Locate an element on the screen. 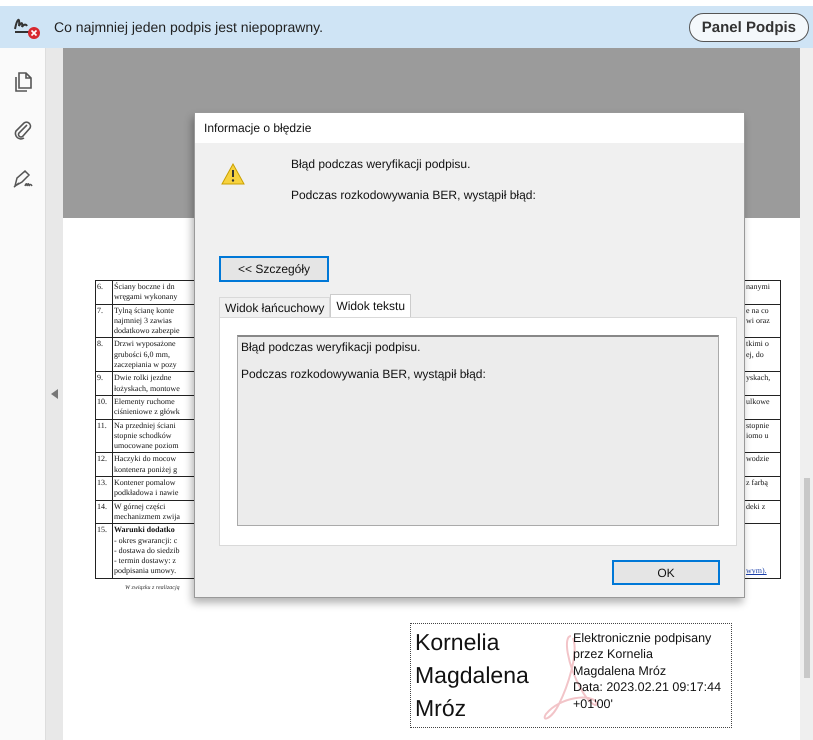 Image resolution: width=813 pixels, height=740 pixels. table-cell-text: W górnej części is located at coordinates (140, 507).